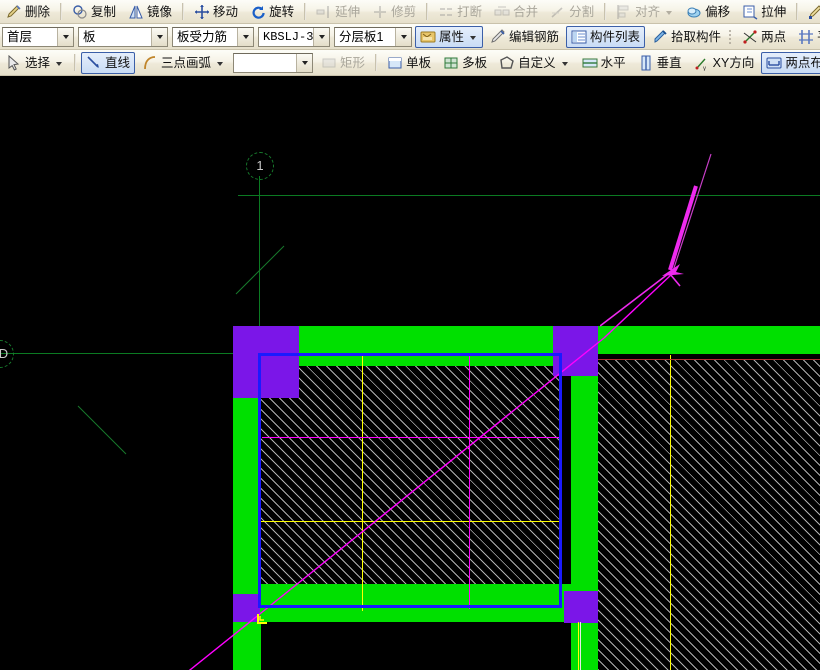  Describe the element at coordinates (660, 37) in the screenshot. I see `pick-member-icon` at that location.